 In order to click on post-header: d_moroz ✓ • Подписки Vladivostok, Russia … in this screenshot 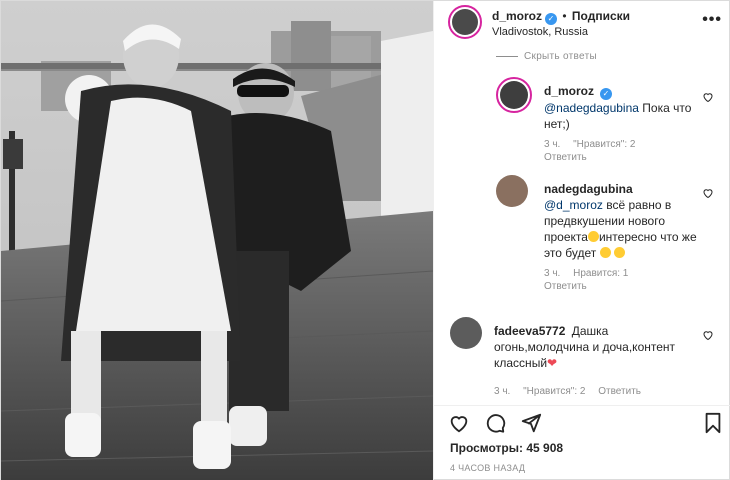, I will do `click(582, 24)`.